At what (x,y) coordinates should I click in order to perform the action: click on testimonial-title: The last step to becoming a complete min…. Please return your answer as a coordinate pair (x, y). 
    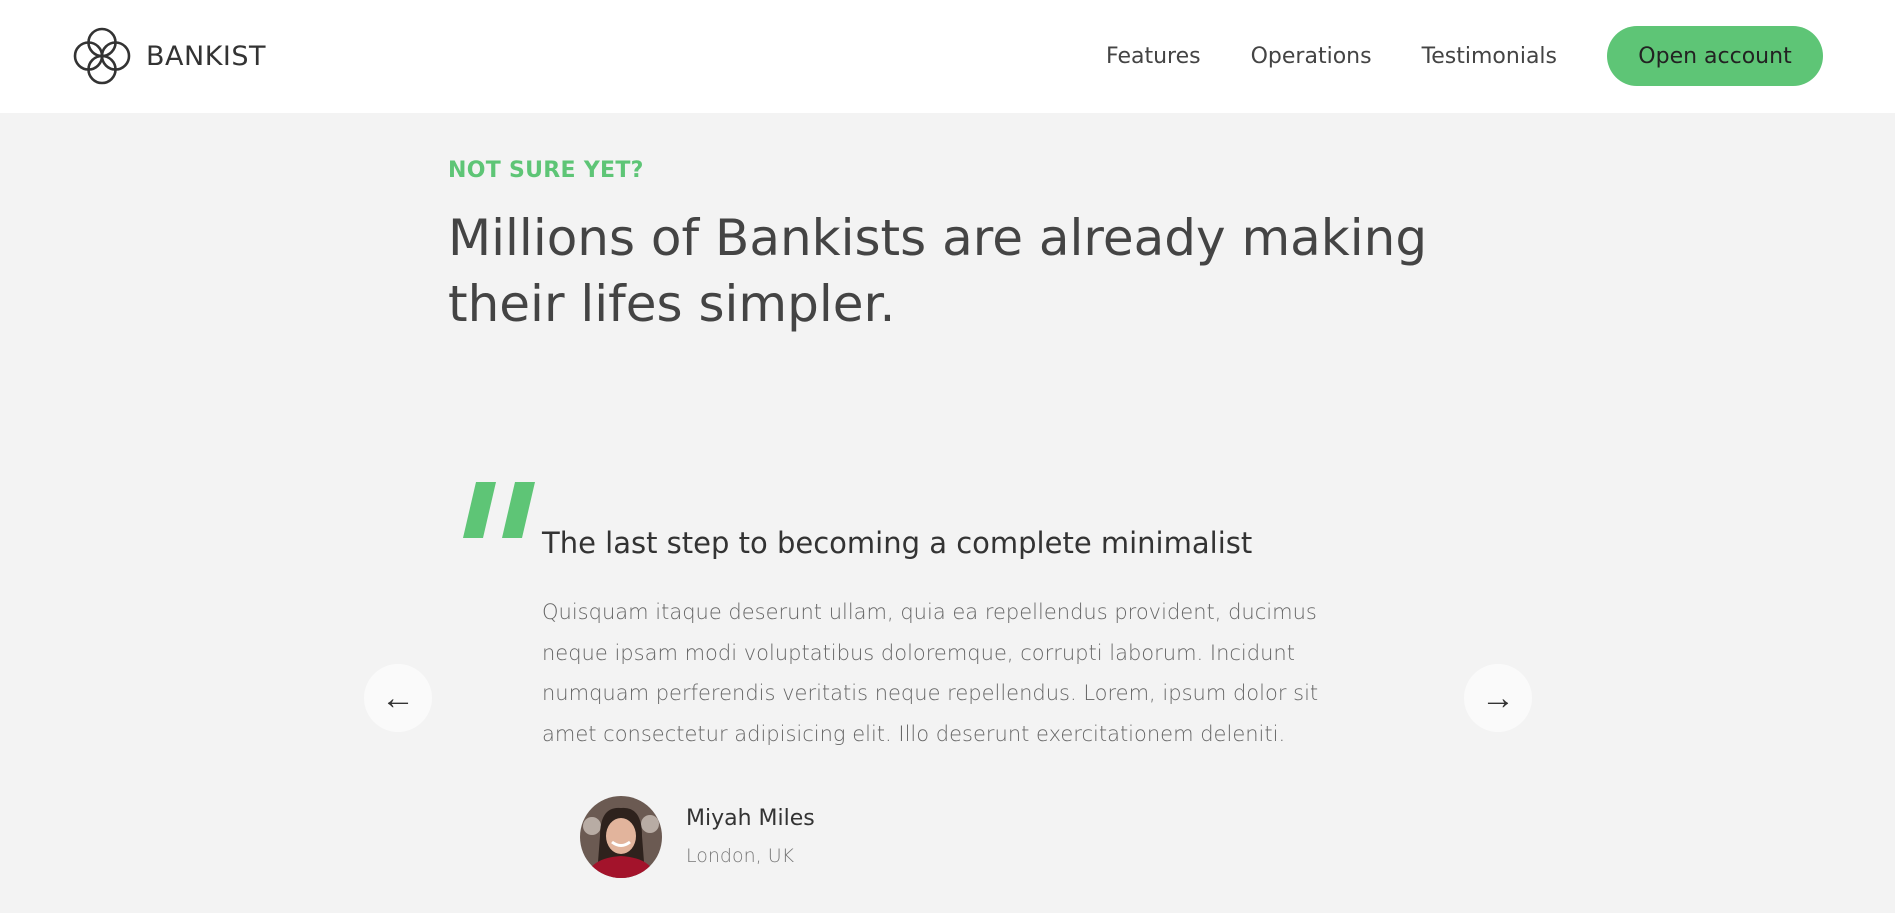
    Looking at the image, I should click on (897, 543).